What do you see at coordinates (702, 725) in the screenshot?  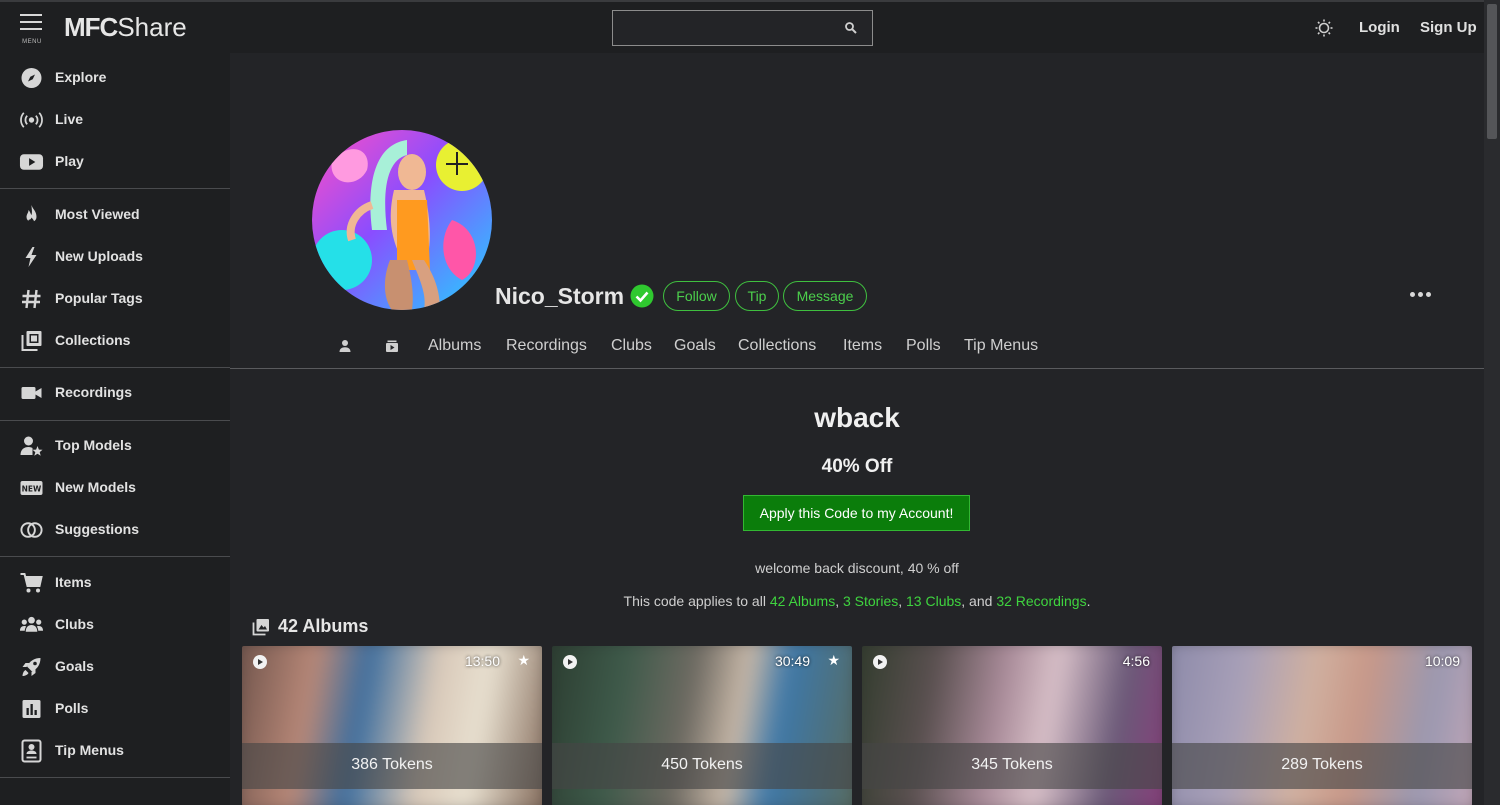 I see `album-card: 30:49 ★ 450 Tokens` at bounding box center [702, 725].